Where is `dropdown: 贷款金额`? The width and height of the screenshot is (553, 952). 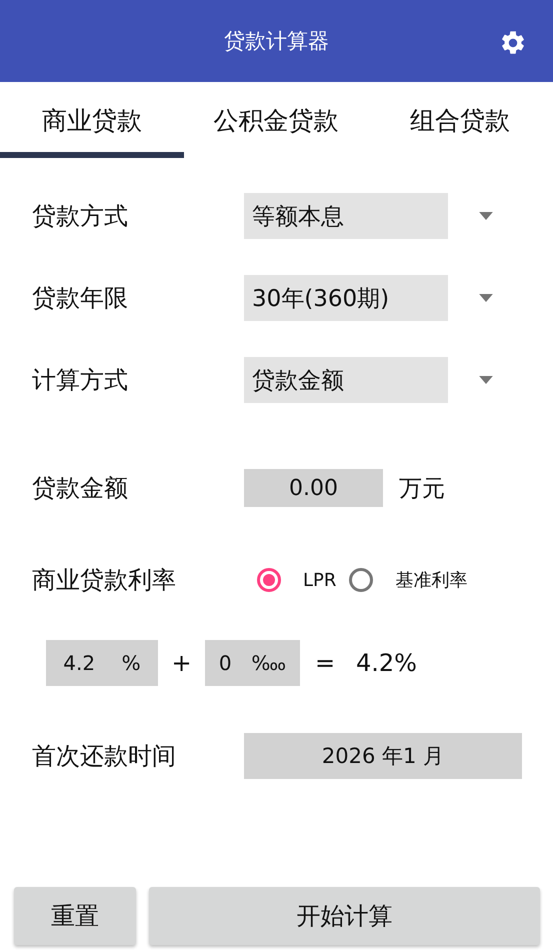 dropdown: 贷款金额 is located at coordinates (346, 380).